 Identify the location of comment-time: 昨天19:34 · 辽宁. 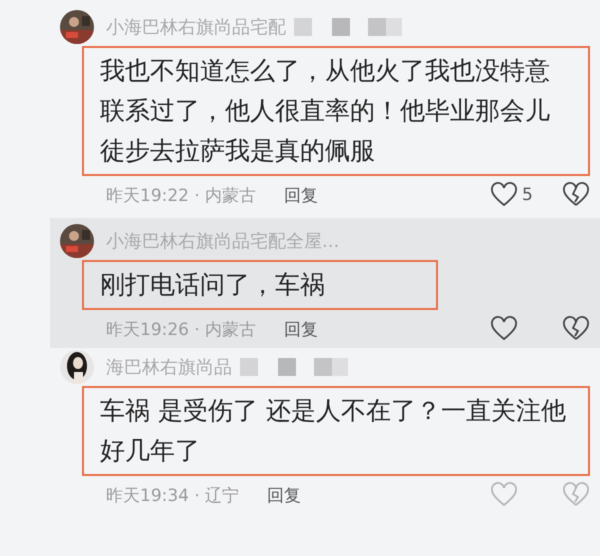
(173, 495).